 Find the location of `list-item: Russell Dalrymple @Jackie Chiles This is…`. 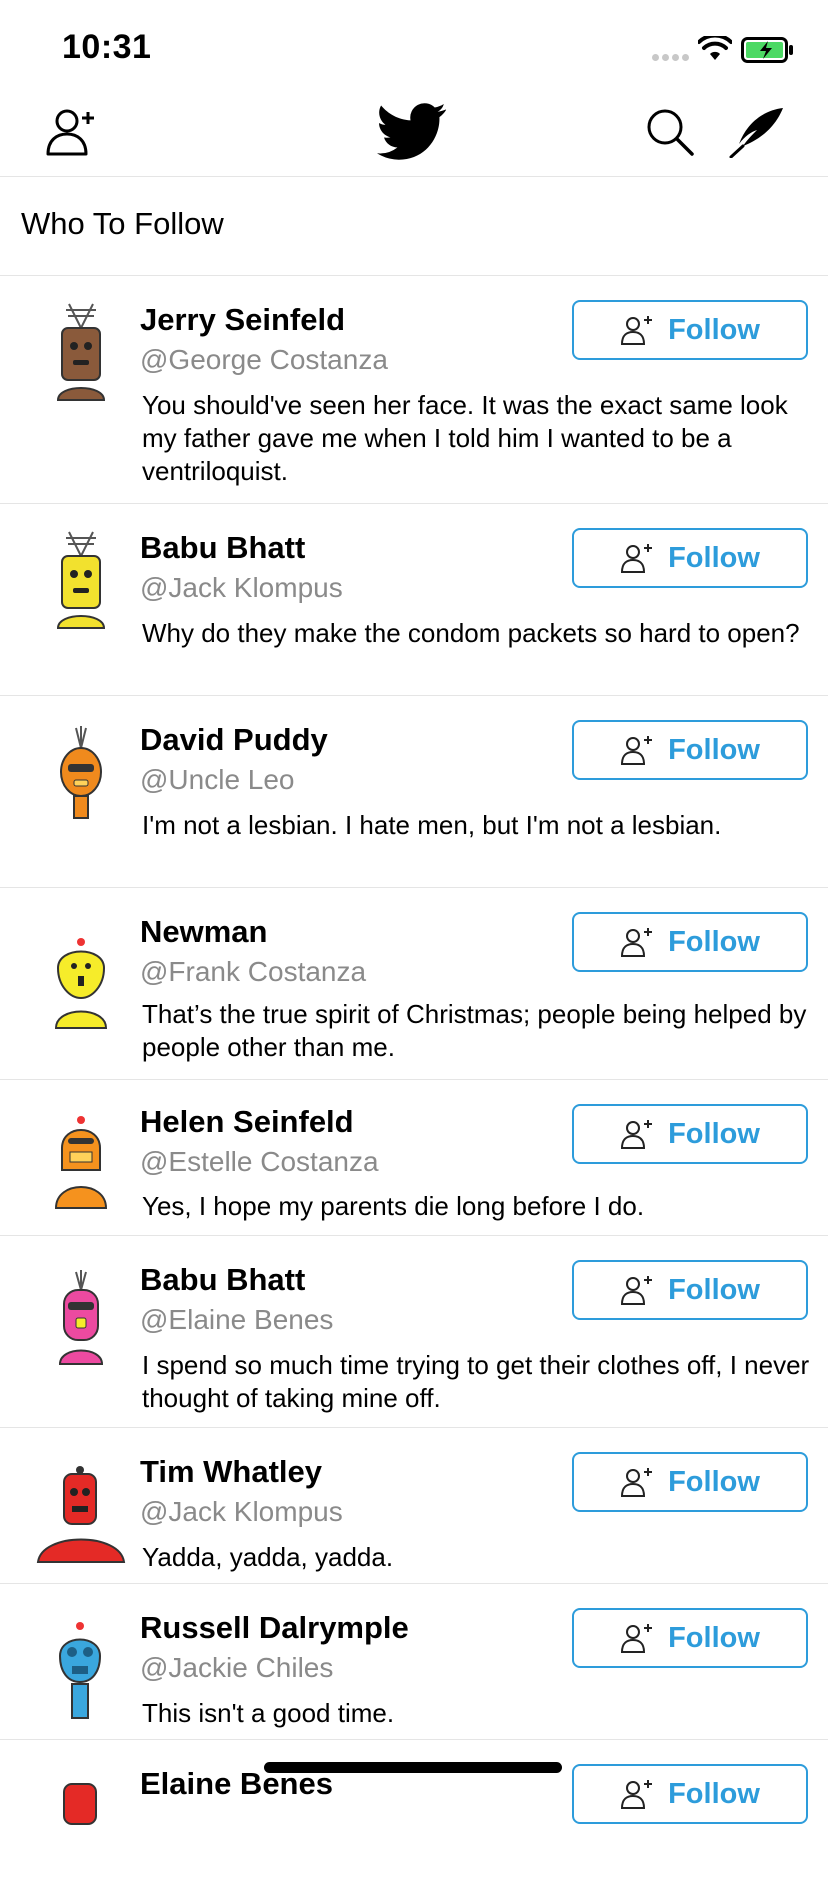

list-item: Russell Dalrymple @Jackie Chiles This is… is located at coordinates (414, 1662).